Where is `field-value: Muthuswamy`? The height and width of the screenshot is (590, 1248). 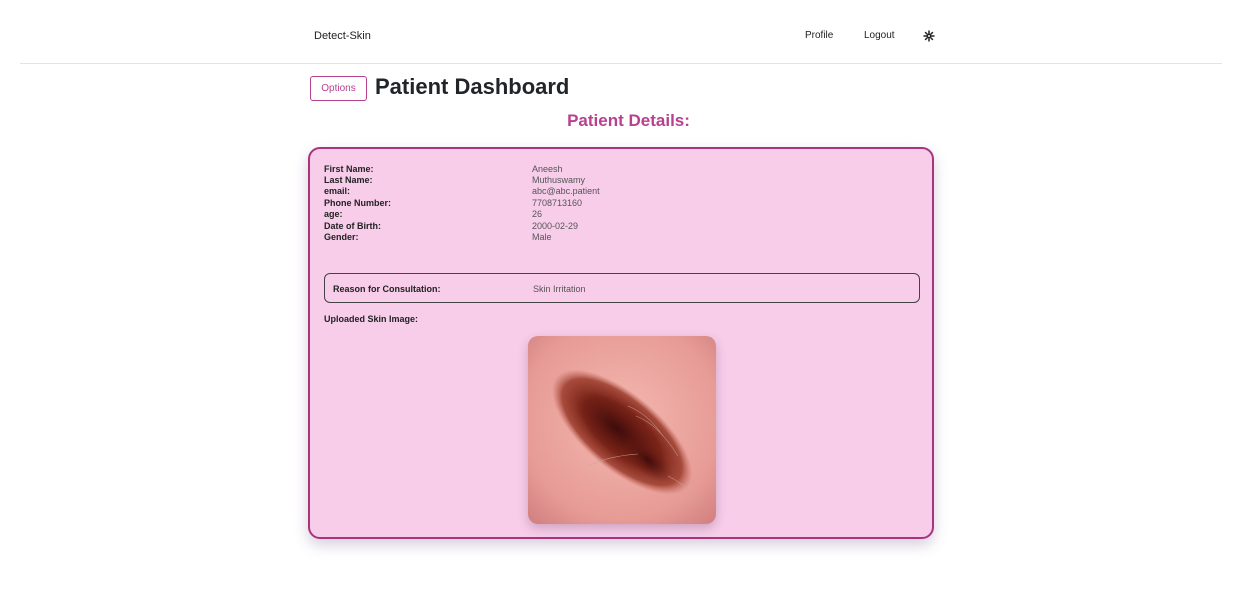 field-value: Muthuswamy is located at coordinates (559, 180).